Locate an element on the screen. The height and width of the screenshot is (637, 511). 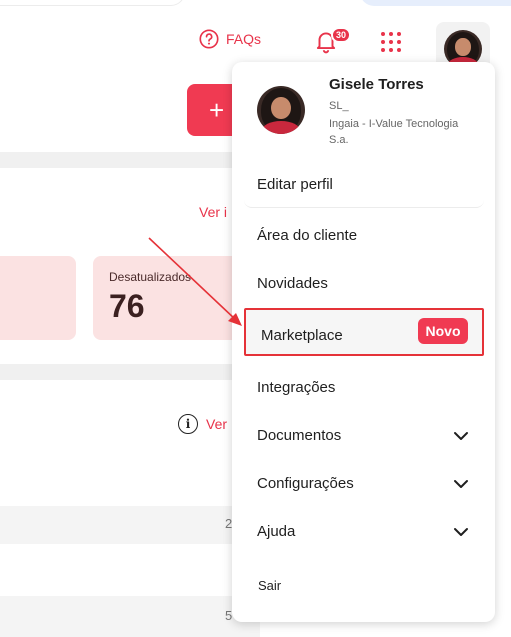
faq-link: FAQs is located at coordinates (229, 39).